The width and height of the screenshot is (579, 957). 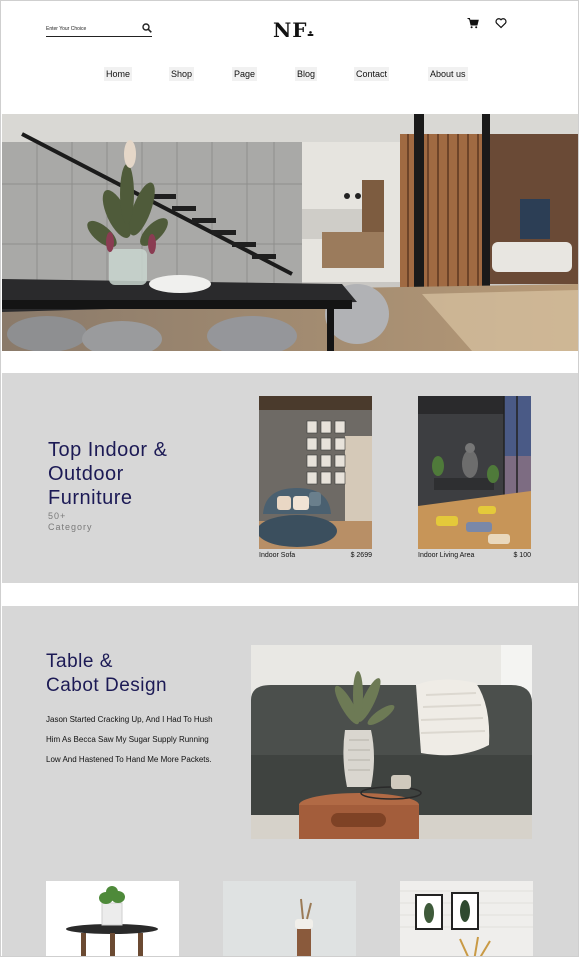 I want to click on product-caption-indoor-living-area: Indoor Living Area $ 100, so click(x=474, y=557).